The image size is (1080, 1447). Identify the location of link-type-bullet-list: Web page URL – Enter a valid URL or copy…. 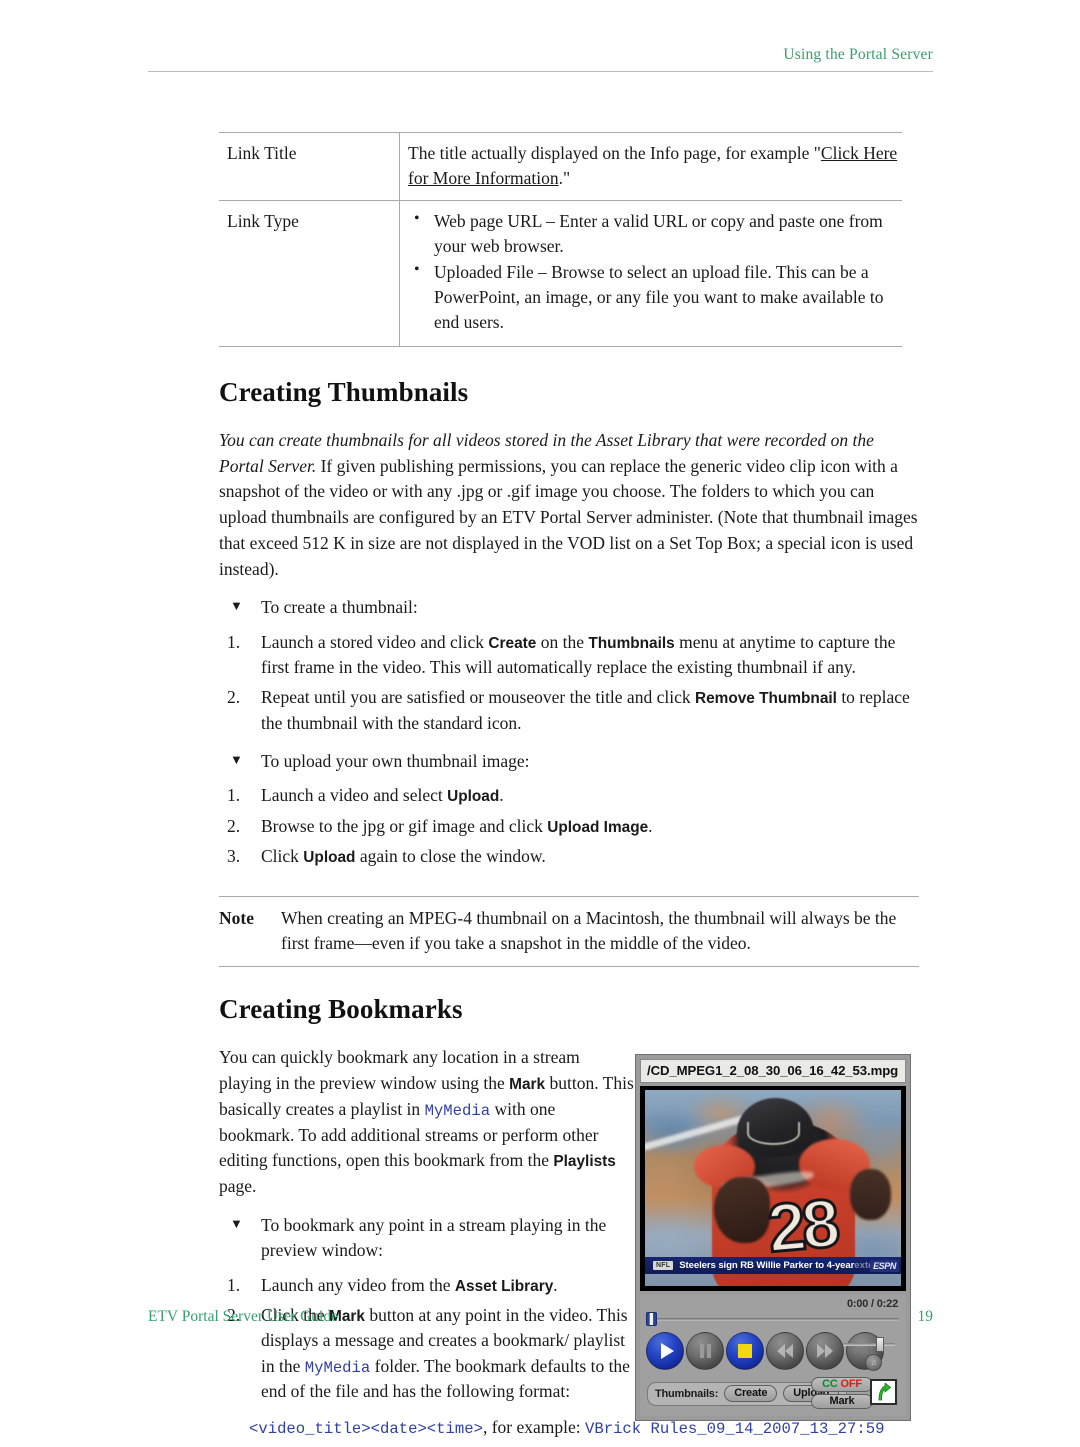
(653, 271).